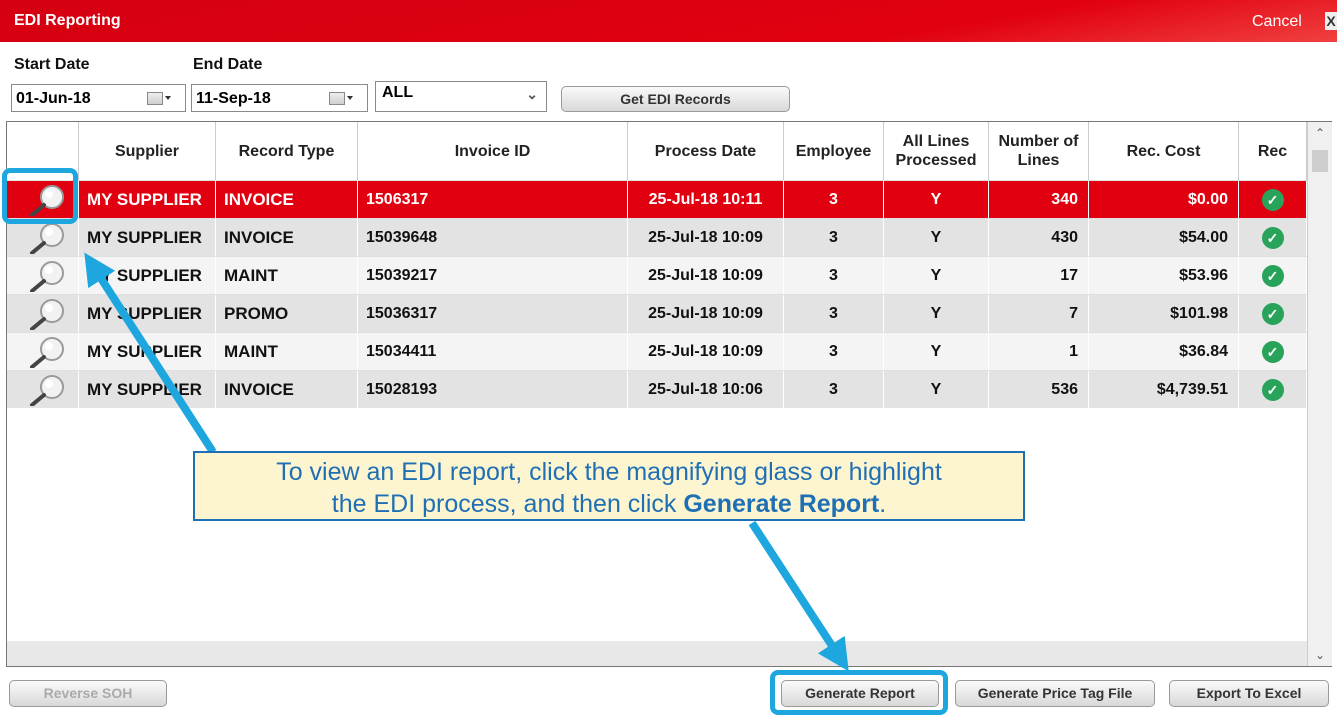 The image size is (1337, 715). Describe the element at coordinates (40, 196) in the screenshot. I see `highlight-magnifier` at that location.